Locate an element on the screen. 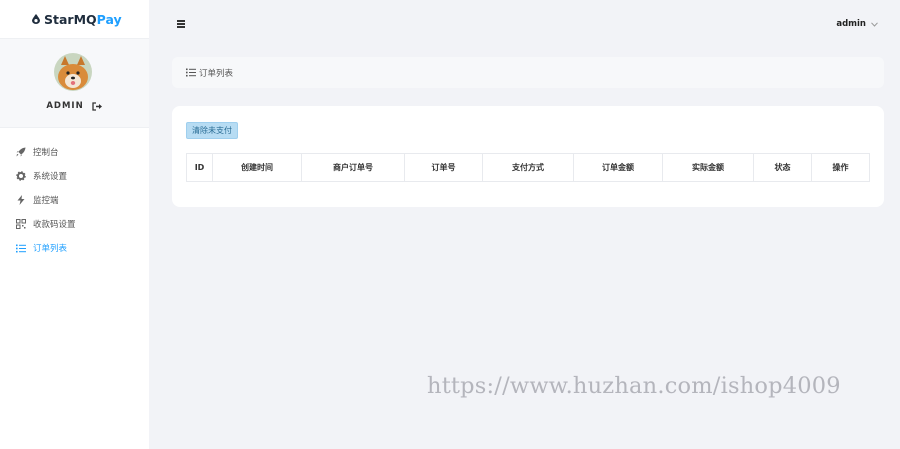 This screenshot has height=449, width=900. column-header-id: ID is located at coordinates (200, 167).